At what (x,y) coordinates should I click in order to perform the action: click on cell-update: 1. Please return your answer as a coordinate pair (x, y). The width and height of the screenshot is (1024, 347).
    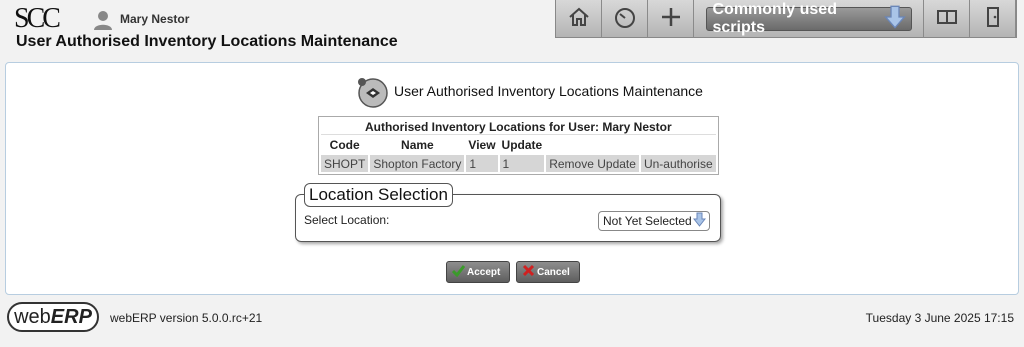
    Looking at the image, I should click on (522, 163).